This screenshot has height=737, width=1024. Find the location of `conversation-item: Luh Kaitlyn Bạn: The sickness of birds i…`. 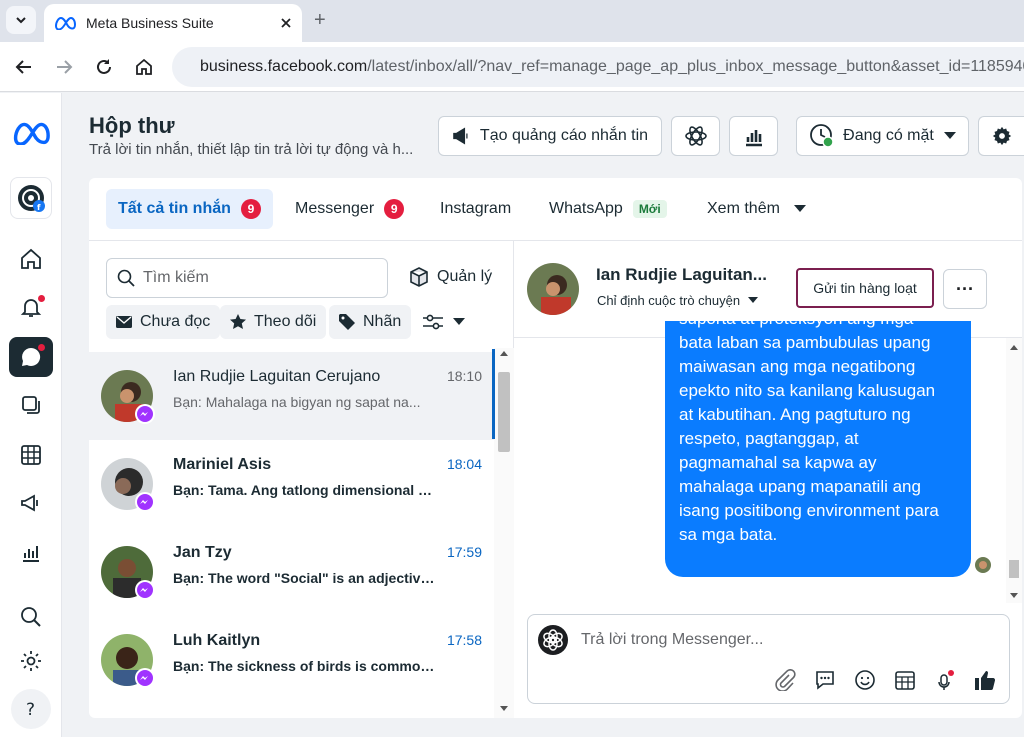

conversation-item: Luh Kaitlyn Bạn: The sickness of birds i… is located at coordinates (291, 660).